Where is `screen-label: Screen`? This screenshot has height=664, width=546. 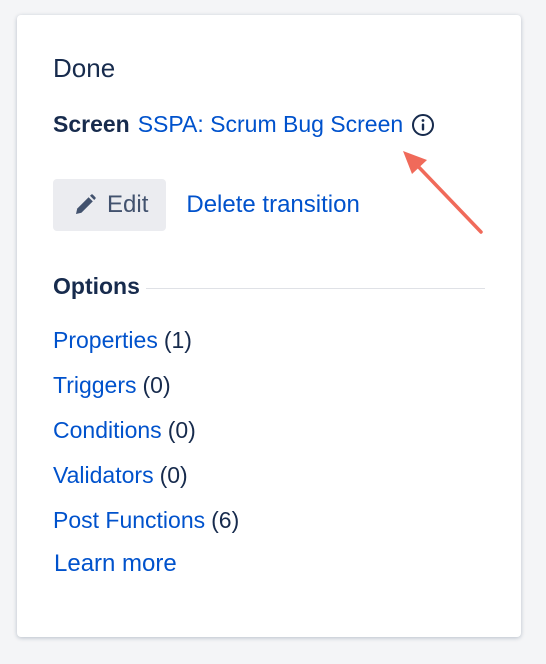
screen-label: Screen is located at coordinates (91, 124).